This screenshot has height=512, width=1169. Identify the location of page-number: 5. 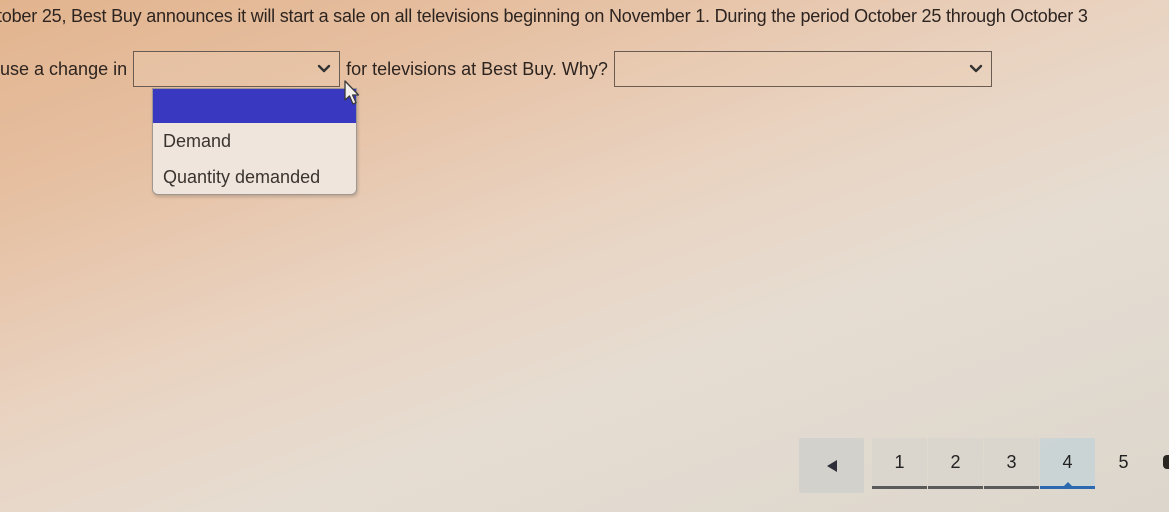
(1123, 461).